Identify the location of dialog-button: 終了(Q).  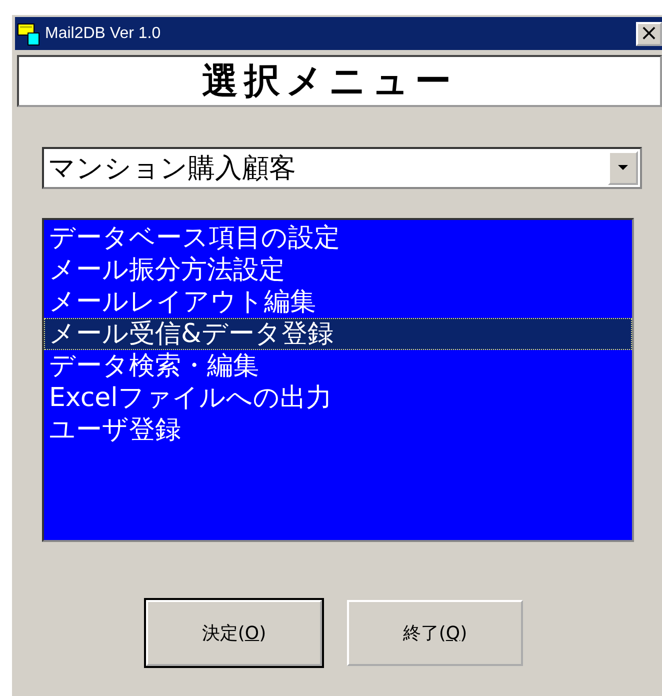
(435, 633).